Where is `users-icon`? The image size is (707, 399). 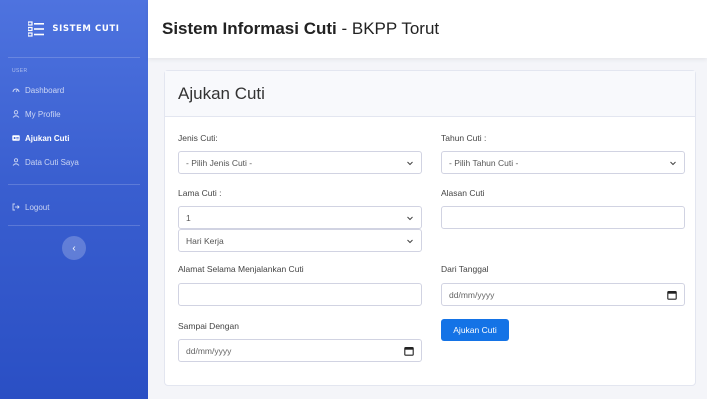 users-icon is located at coordinates (16, 162).